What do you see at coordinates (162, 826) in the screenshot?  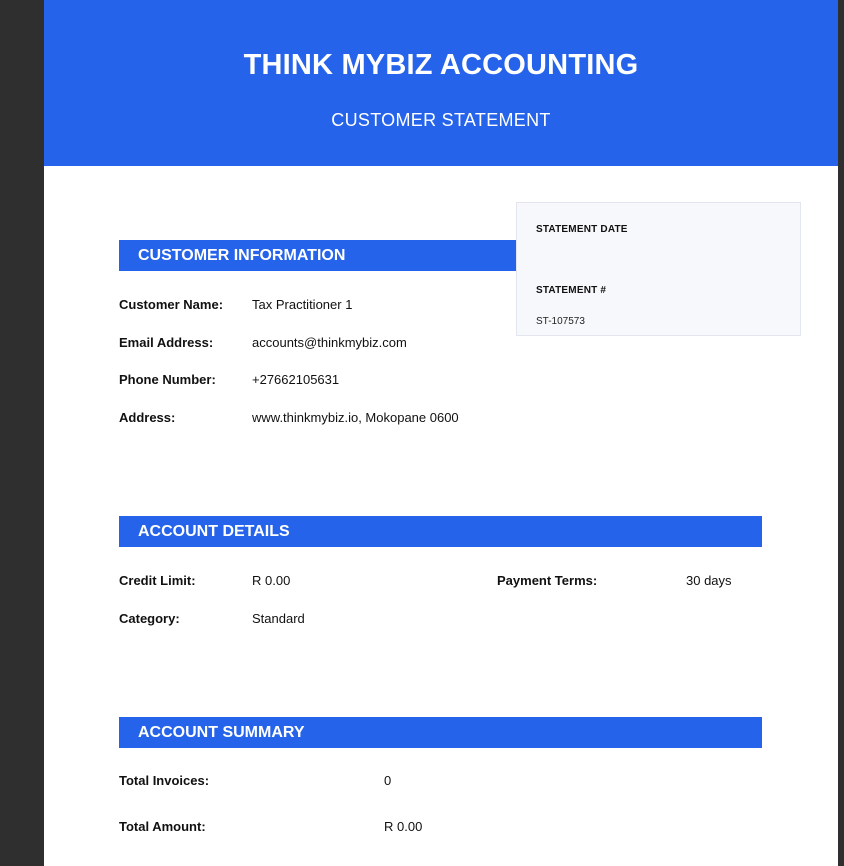 I see `total-amount-label: Total Amount:` at bounding box center [162, 826].